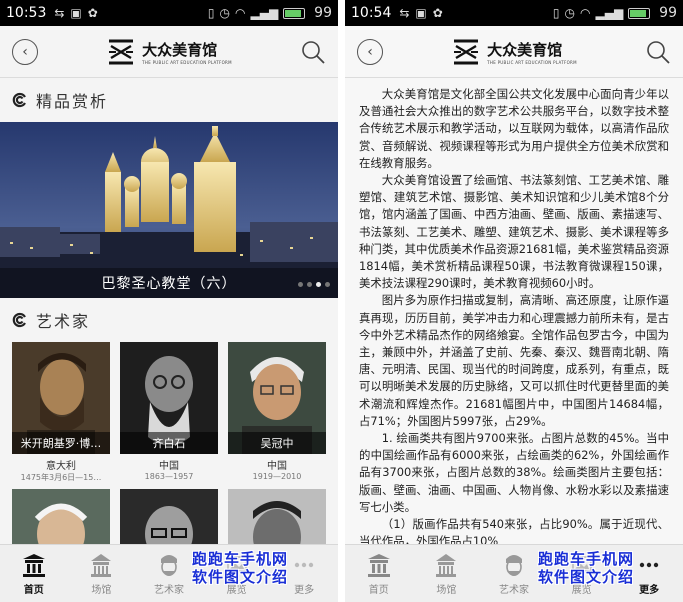 Image resolution: width=683 pixels, height=602 pixels. I want to click on artist-card: 吴冠中 中国 1919—2010, so click(277, 412).